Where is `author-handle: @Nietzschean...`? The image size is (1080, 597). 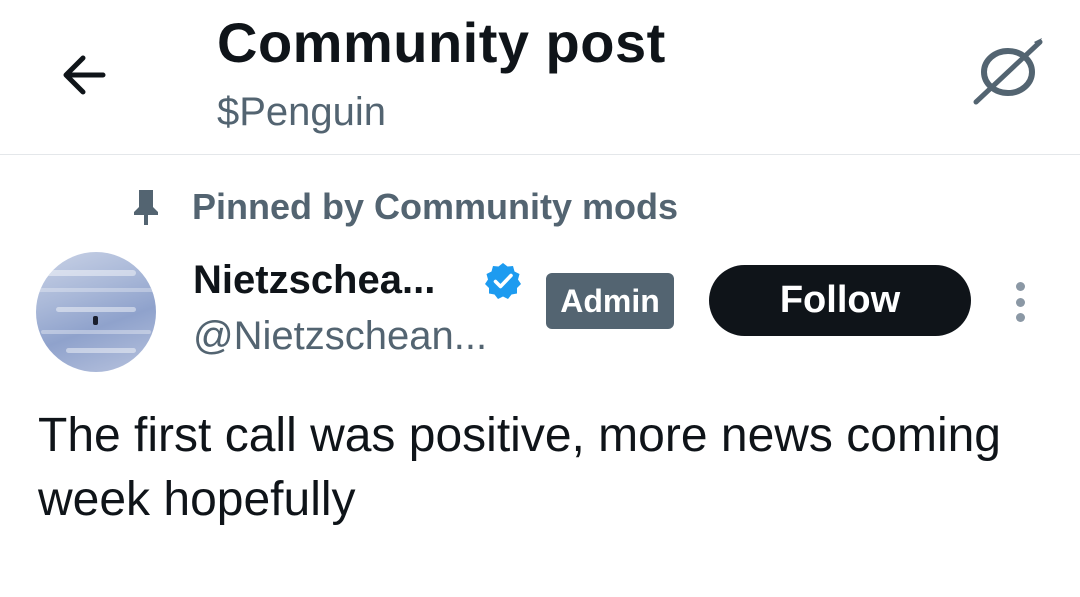 author-handle: @Nietzschean... is located at coordinates (340, 336).